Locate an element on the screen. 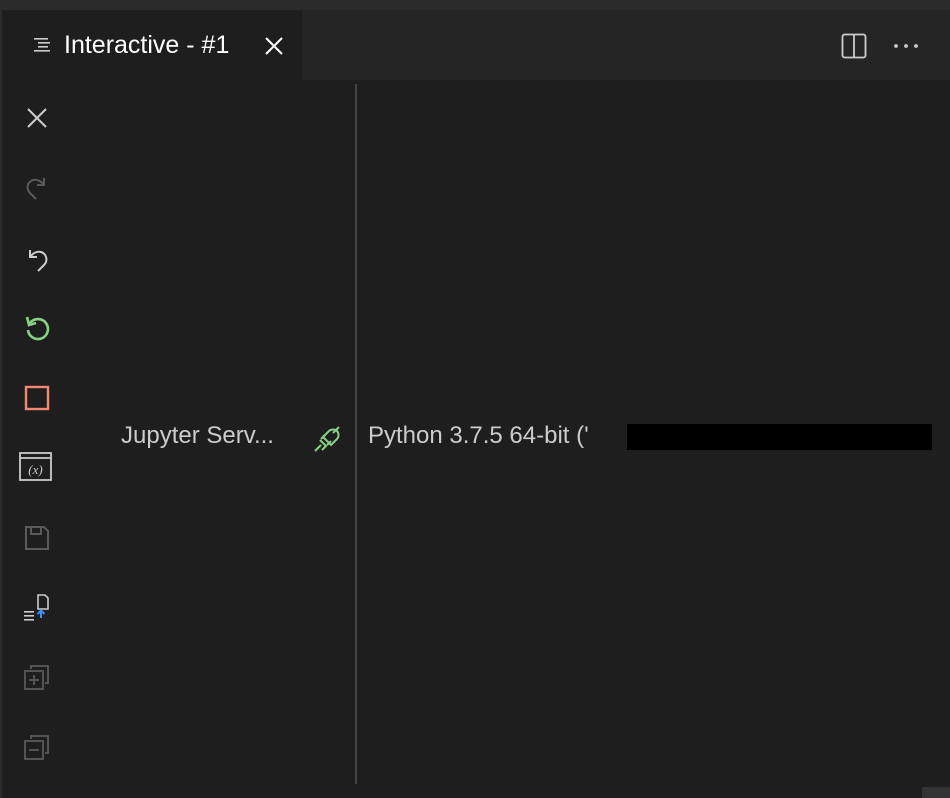  tab-interactive: Interactive - #1 is located at coordinates (152, 45).